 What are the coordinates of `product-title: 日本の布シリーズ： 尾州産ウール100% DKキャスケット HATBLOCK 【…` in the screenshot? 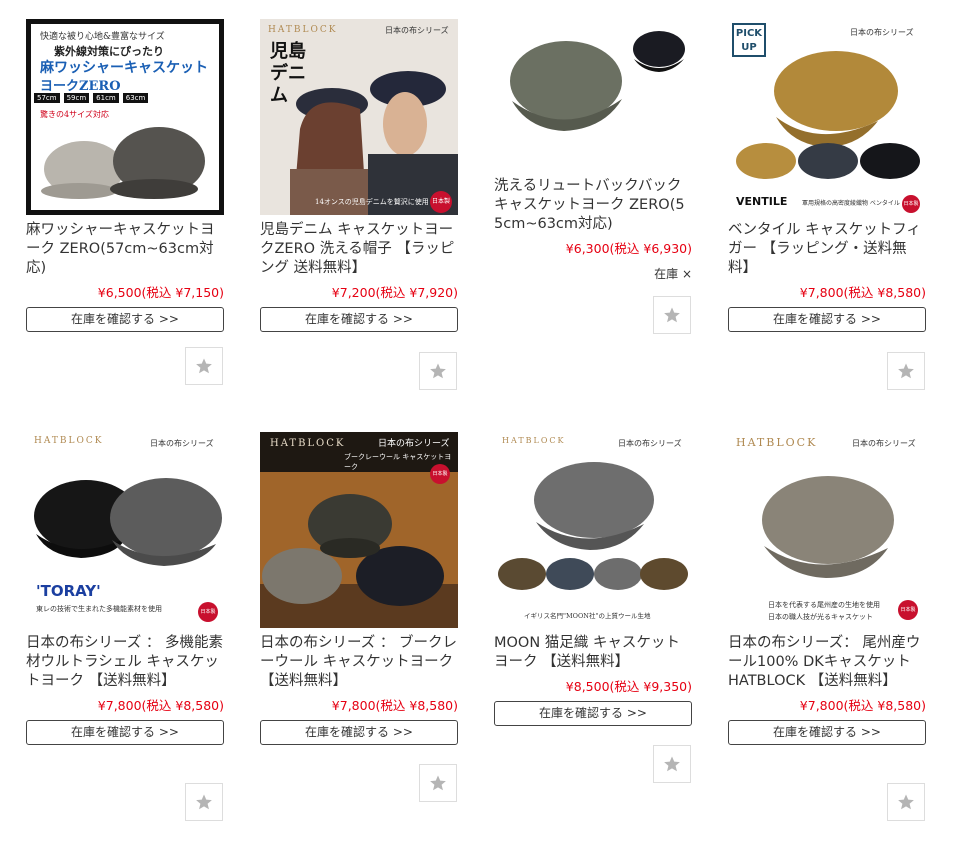 It's located at (827, 662).